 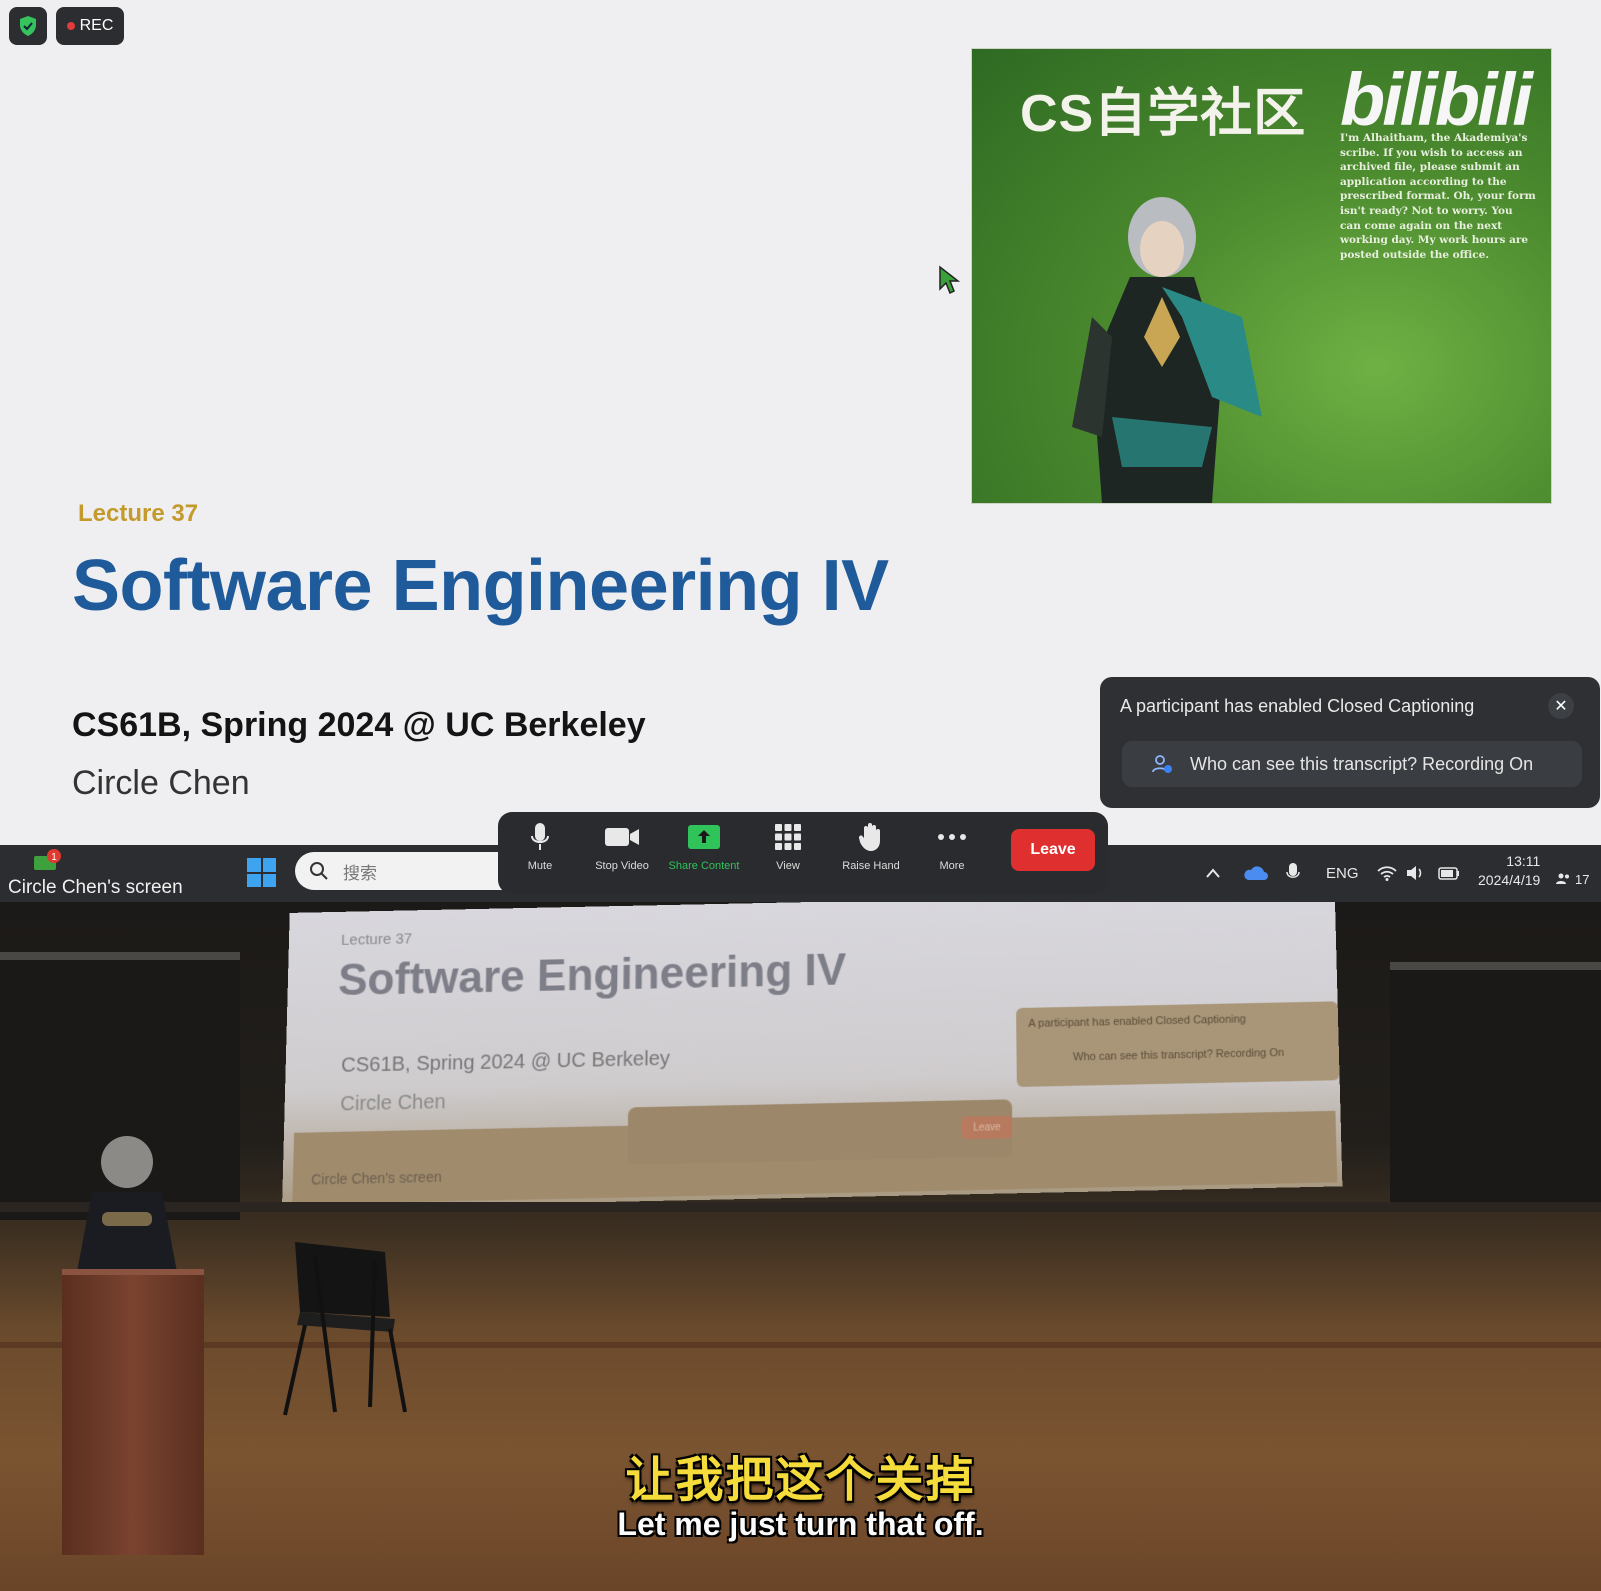 I want to click on projected-course: CS61B, Spring 2024 @ UC Berkeley, so click(x=505, y=1063).